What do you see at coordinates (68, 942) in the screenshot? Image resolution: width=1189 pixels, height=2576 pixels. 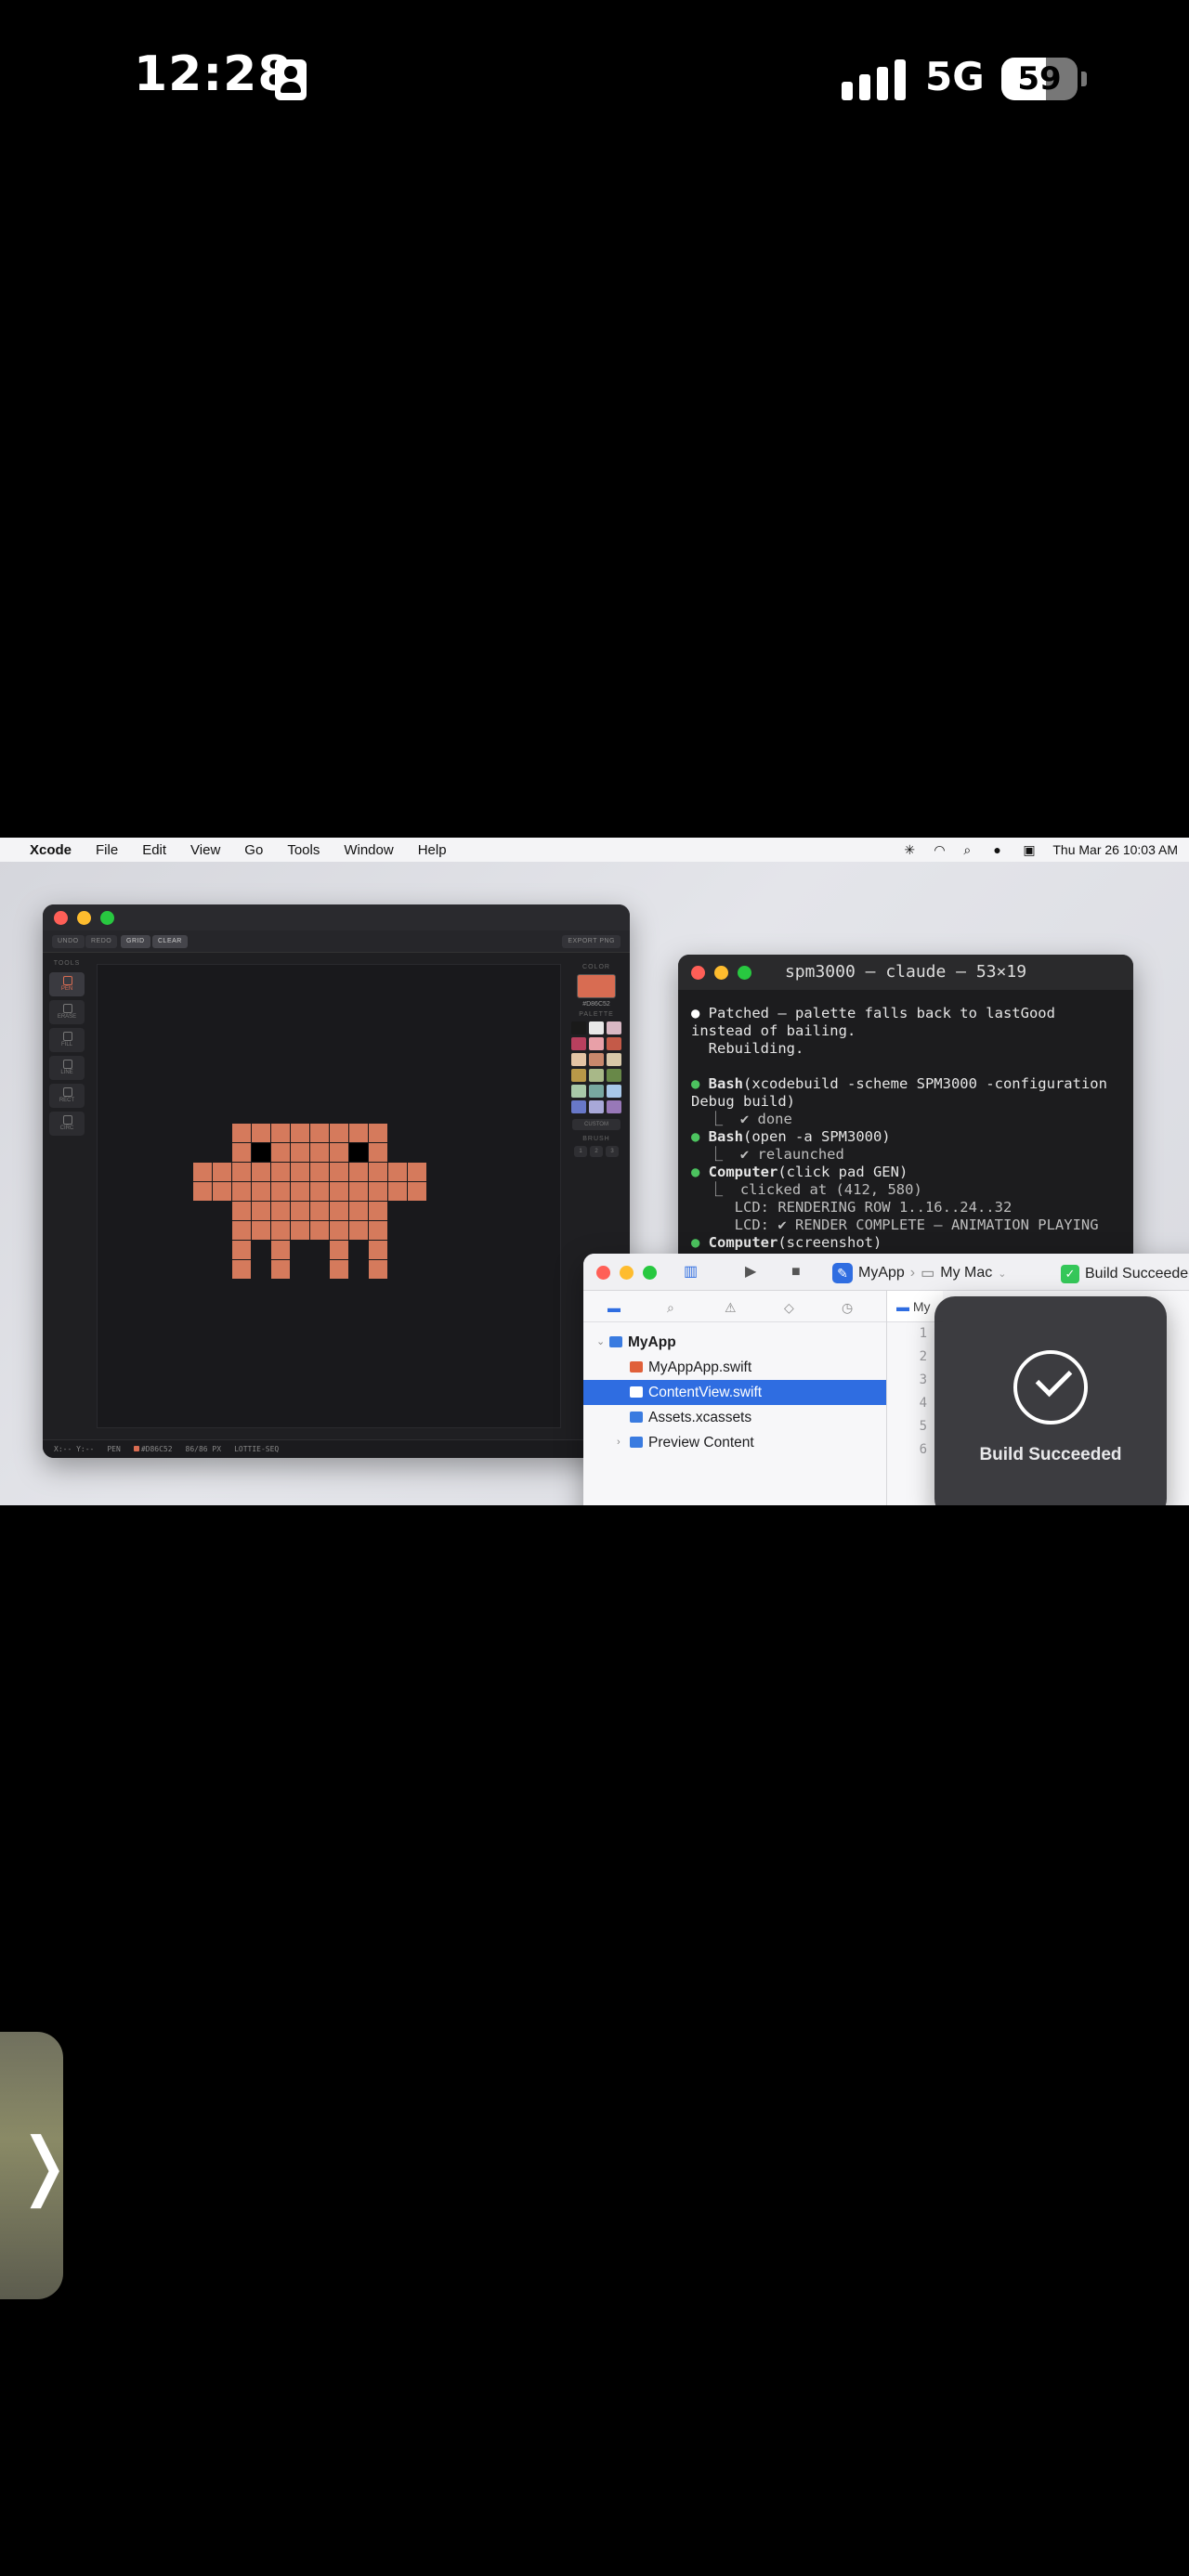 I see `undo-button: UNDO` at bounding box center [68, 942].